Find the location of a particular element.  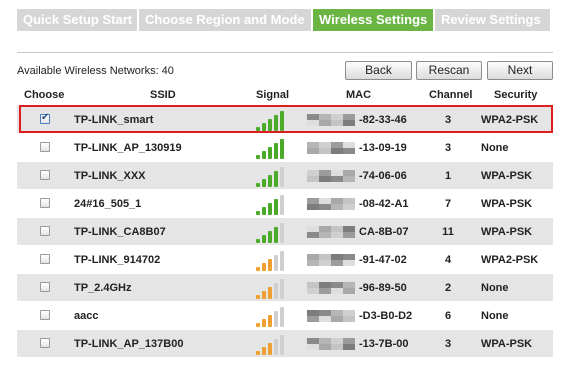

mac-cell: -08-42-A1 is located at coordinates (384, 204).